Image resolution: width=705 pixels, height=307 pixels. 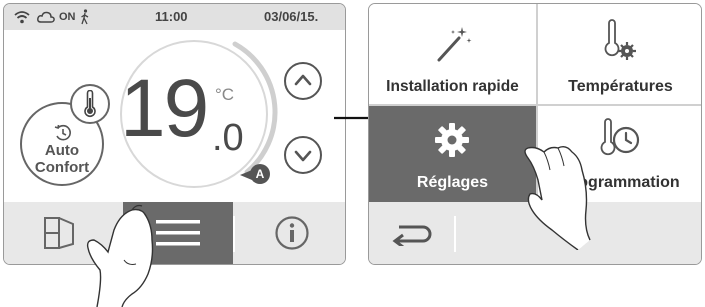 I want to click on temperature-down-button, so click(x=303, y=155).